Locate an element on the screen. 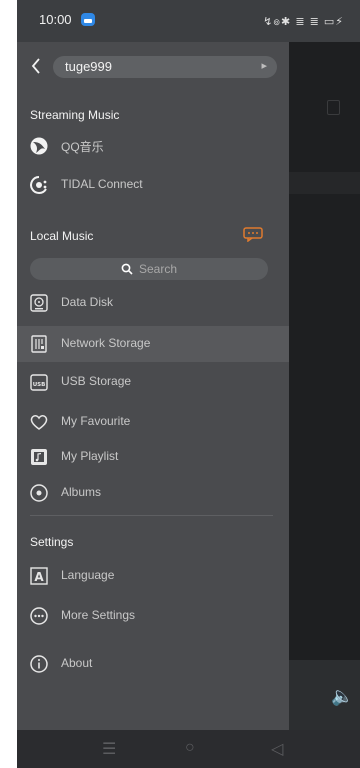  menu-item-network-storage: Network Storage is located at coordinates (153, 344).